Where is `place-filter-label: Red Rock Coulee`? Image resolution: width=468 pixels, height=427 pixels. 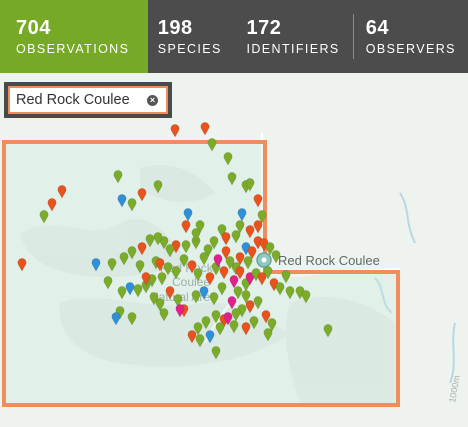
place-filter-label: Red Rock Coulee is located at coordinates (73, 100).